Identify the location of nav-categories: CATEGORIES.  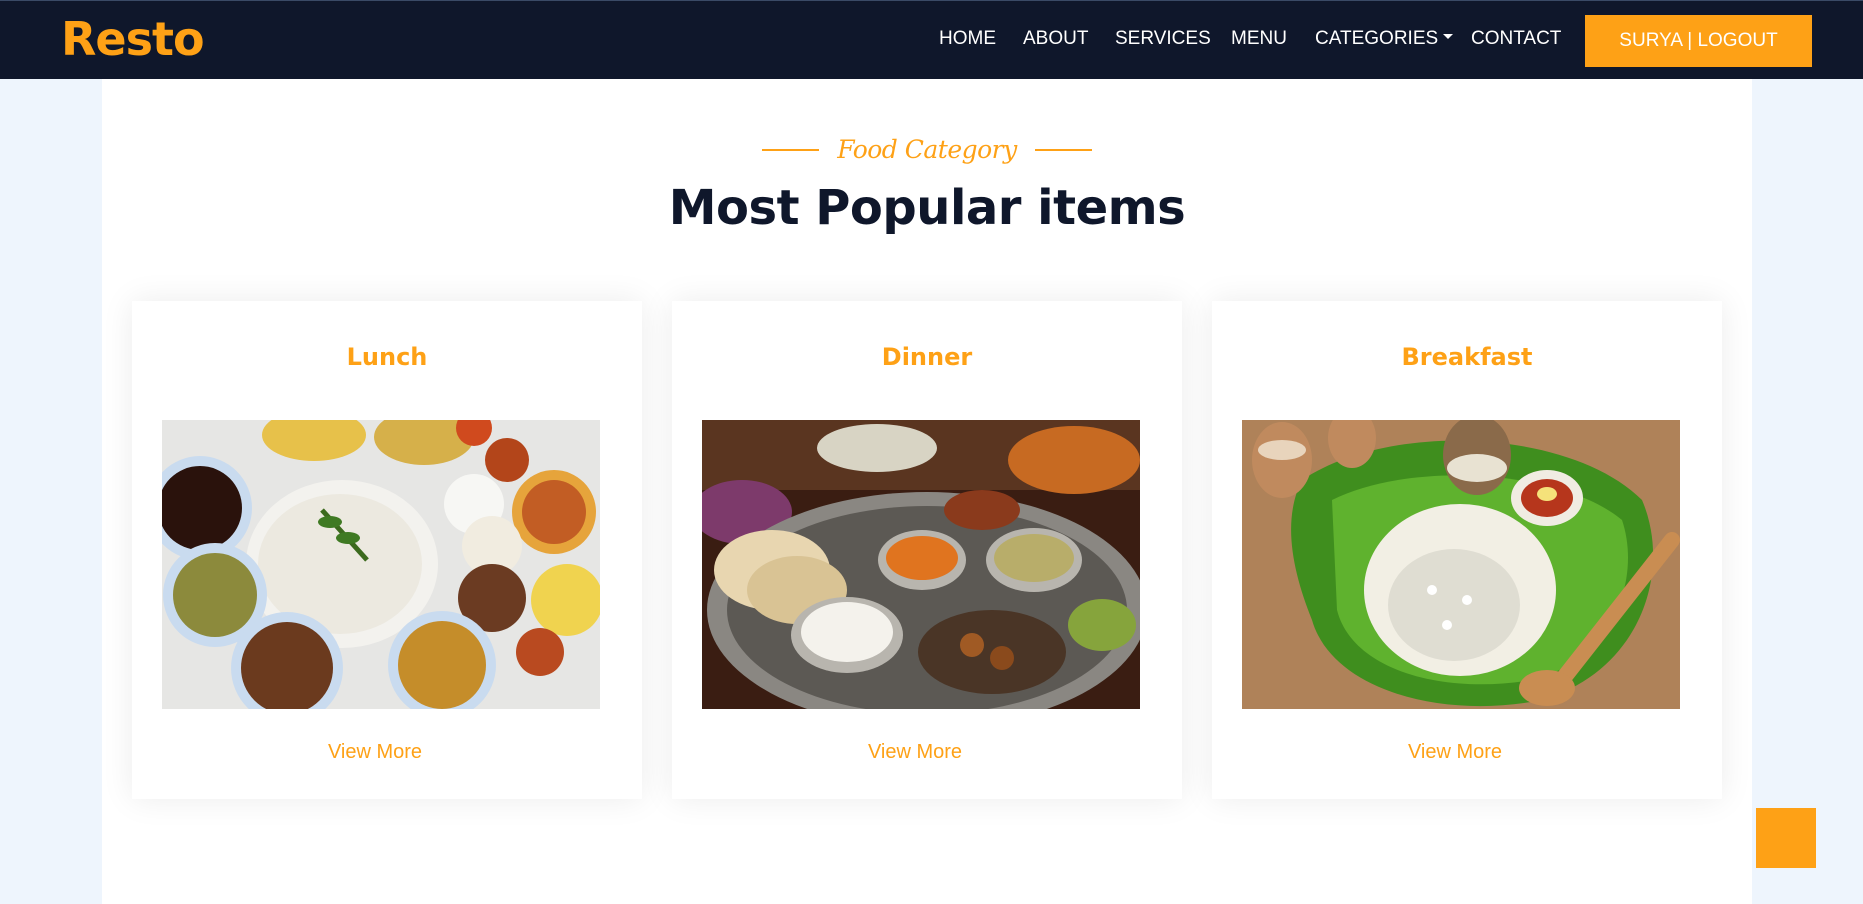
(1384, 39).